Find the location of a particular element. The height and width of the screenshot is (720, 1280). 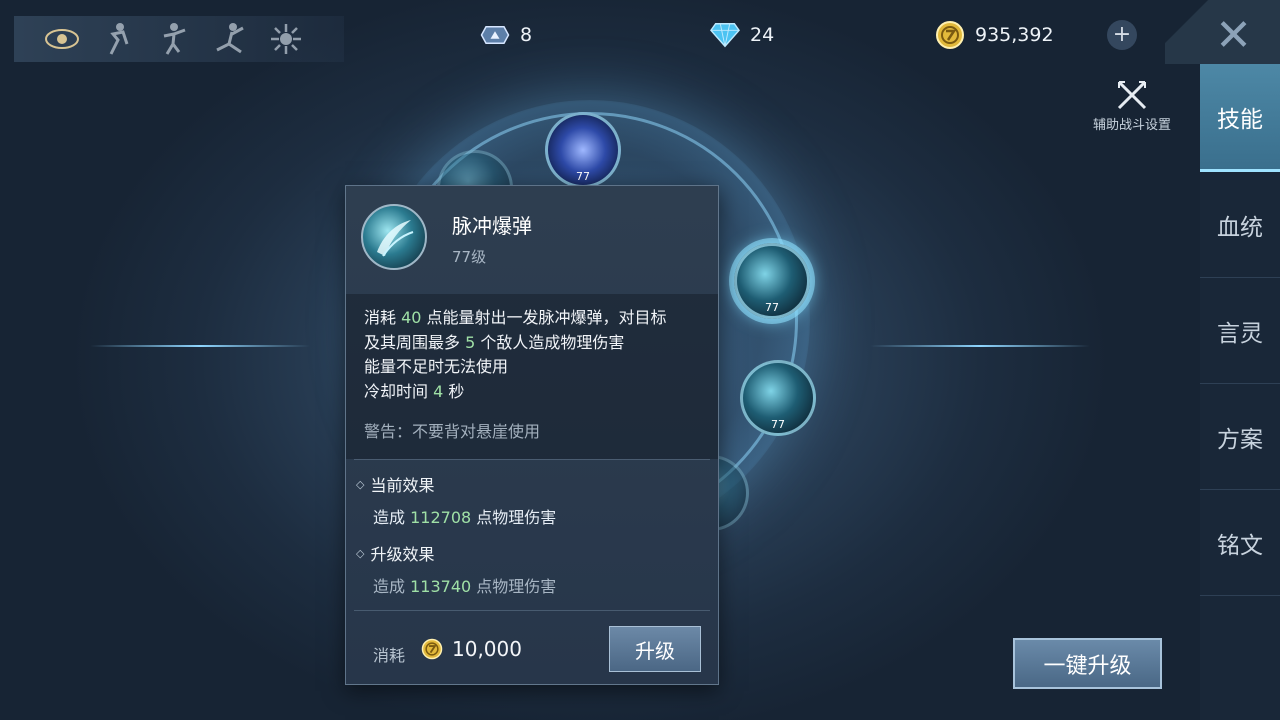

top-bar: 8 24 935,392 + is located at coordinates (600, 32).